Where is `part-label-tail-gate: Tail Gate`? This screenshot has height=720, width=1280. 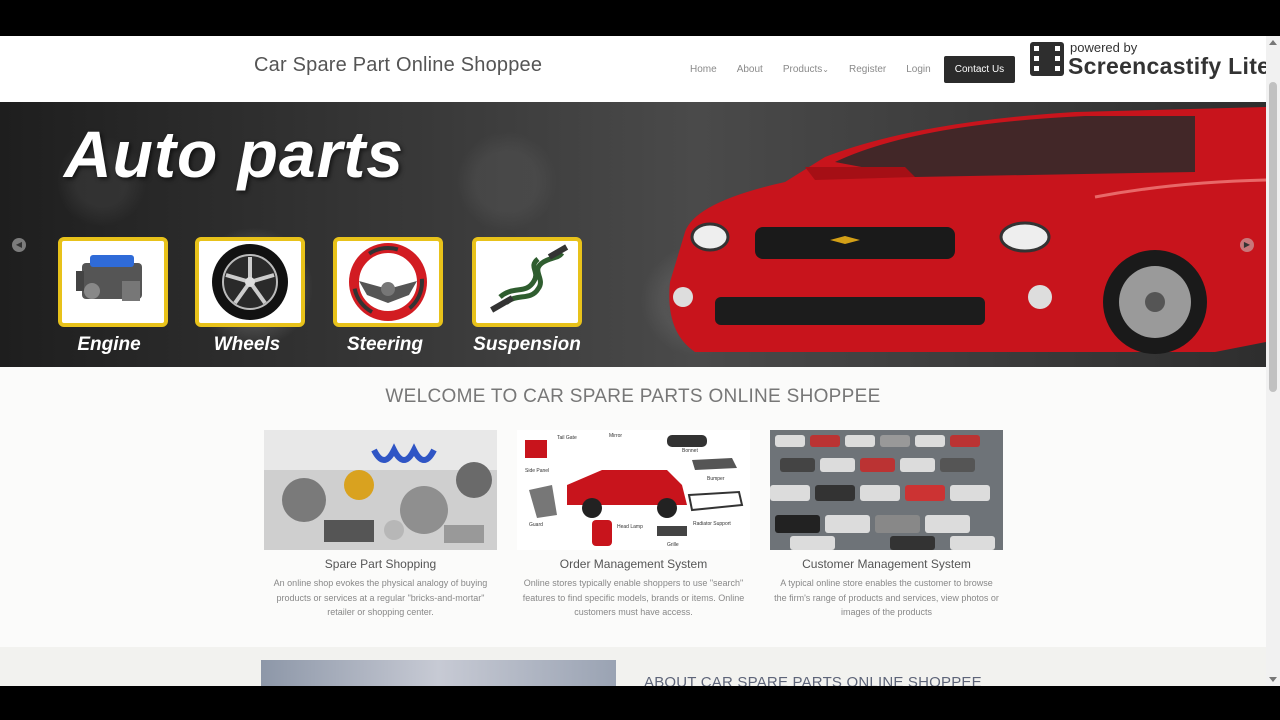 part-label-tail-gate: Tail Gate is located at coordinates (567, 438).